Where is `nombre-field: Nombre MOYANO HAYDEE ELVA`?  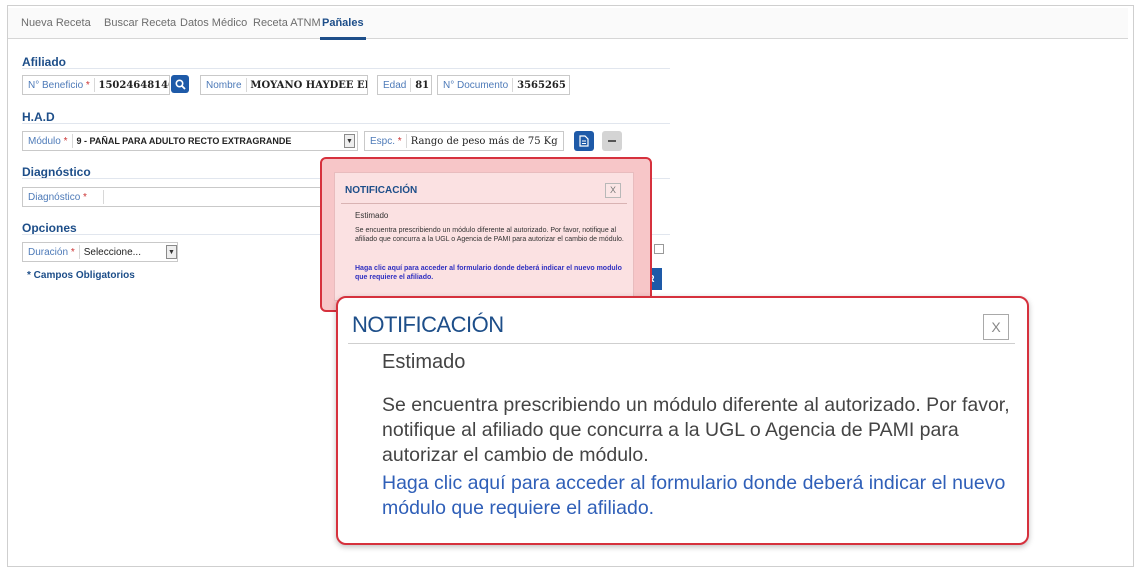 nombre-field: Nombre MOYANO HAYDEE ELVA is located at coordinates (284, 85).